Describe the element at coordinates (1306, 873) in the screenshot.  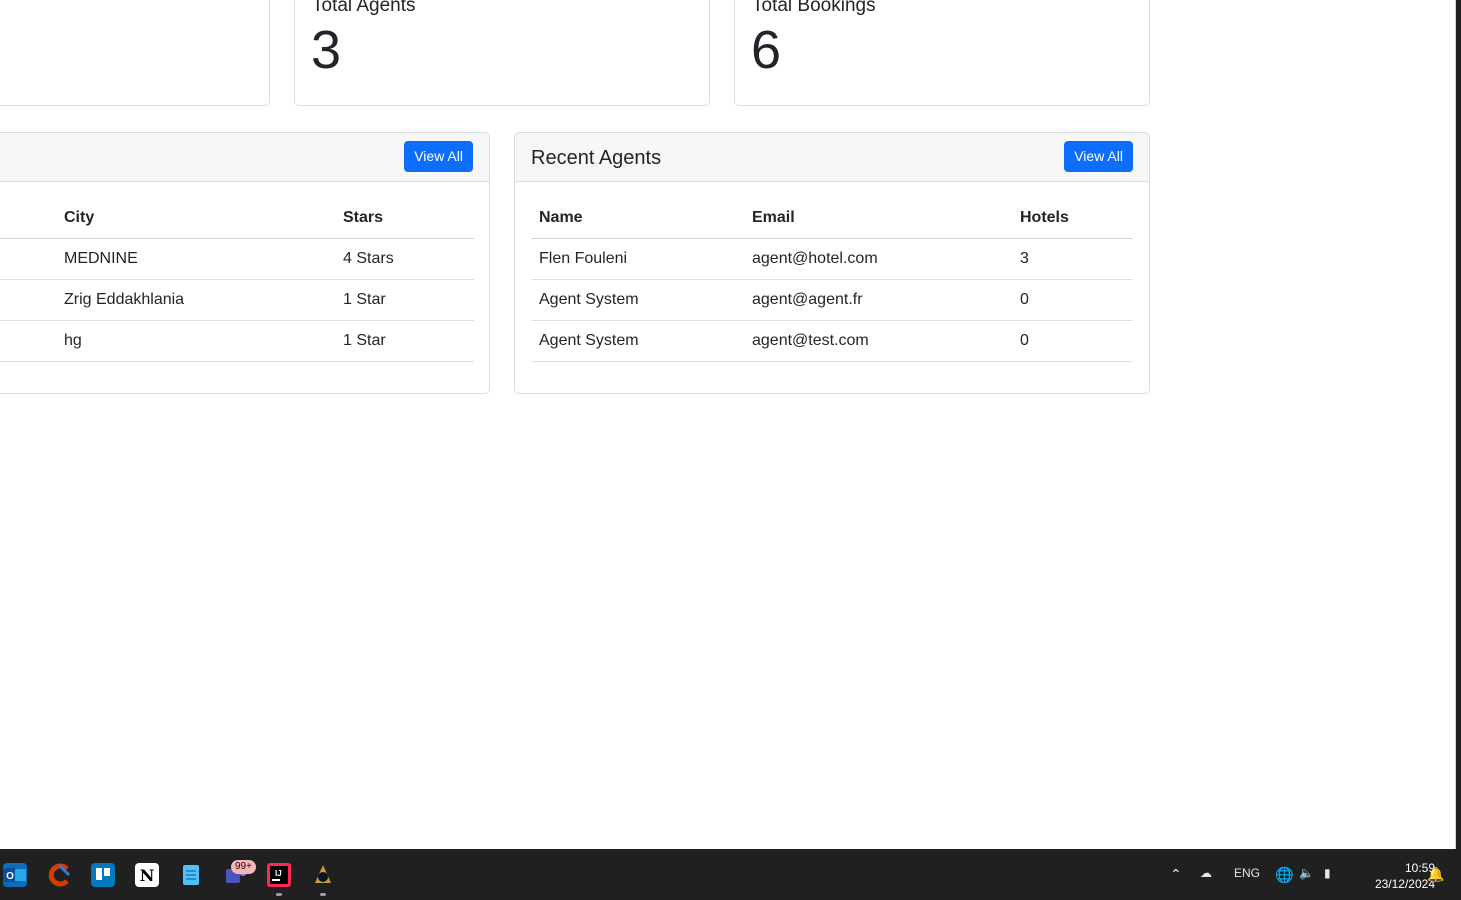
I see `volume-icon: 🔈` at that location.